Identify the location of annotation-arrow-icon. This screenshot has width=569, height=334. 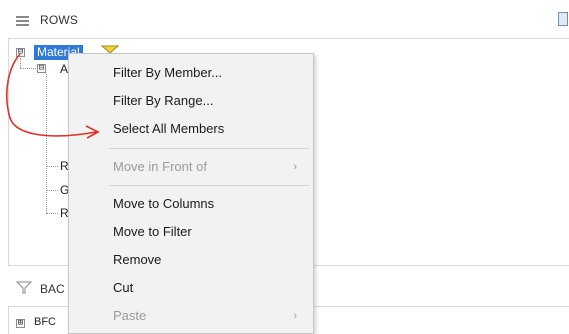
(53, 96).